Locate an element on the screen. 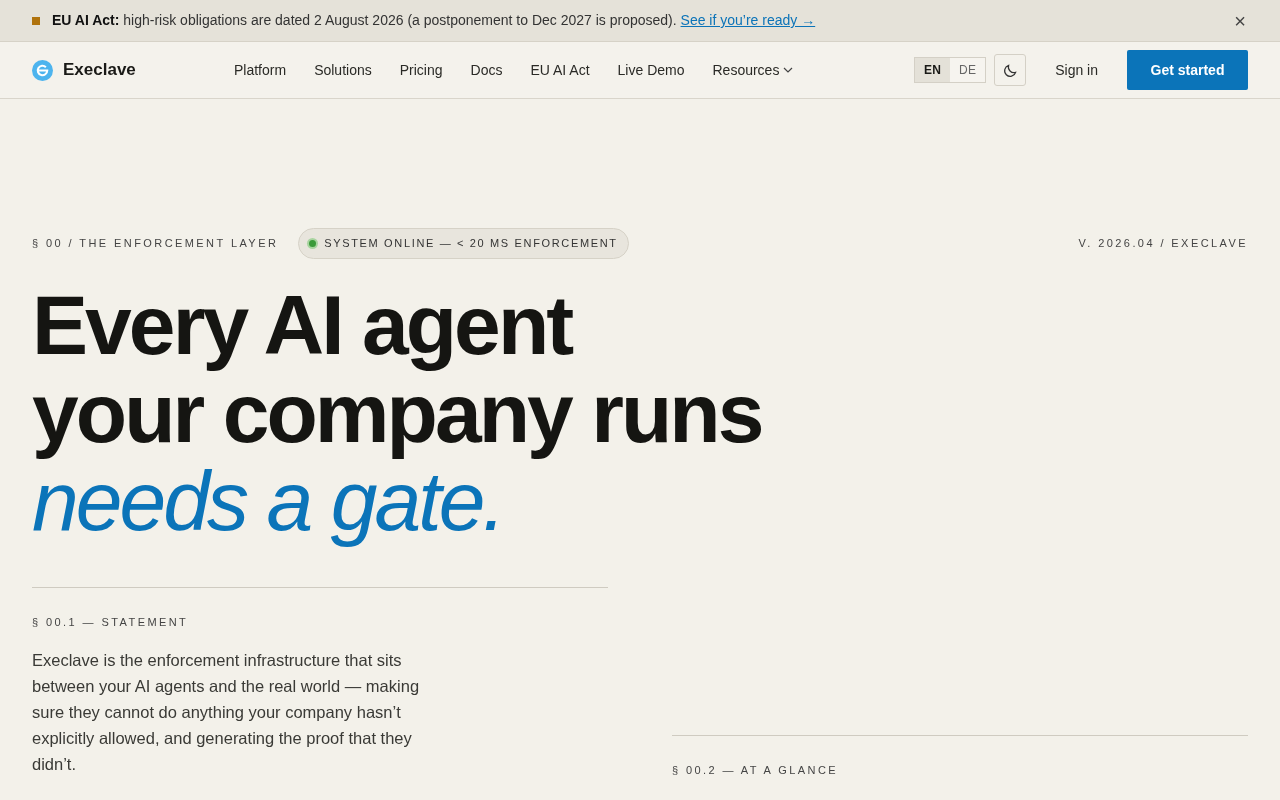 This screenshot has height=800, width=1280. nav-link: Pricing is located at coordinates (421, 70).